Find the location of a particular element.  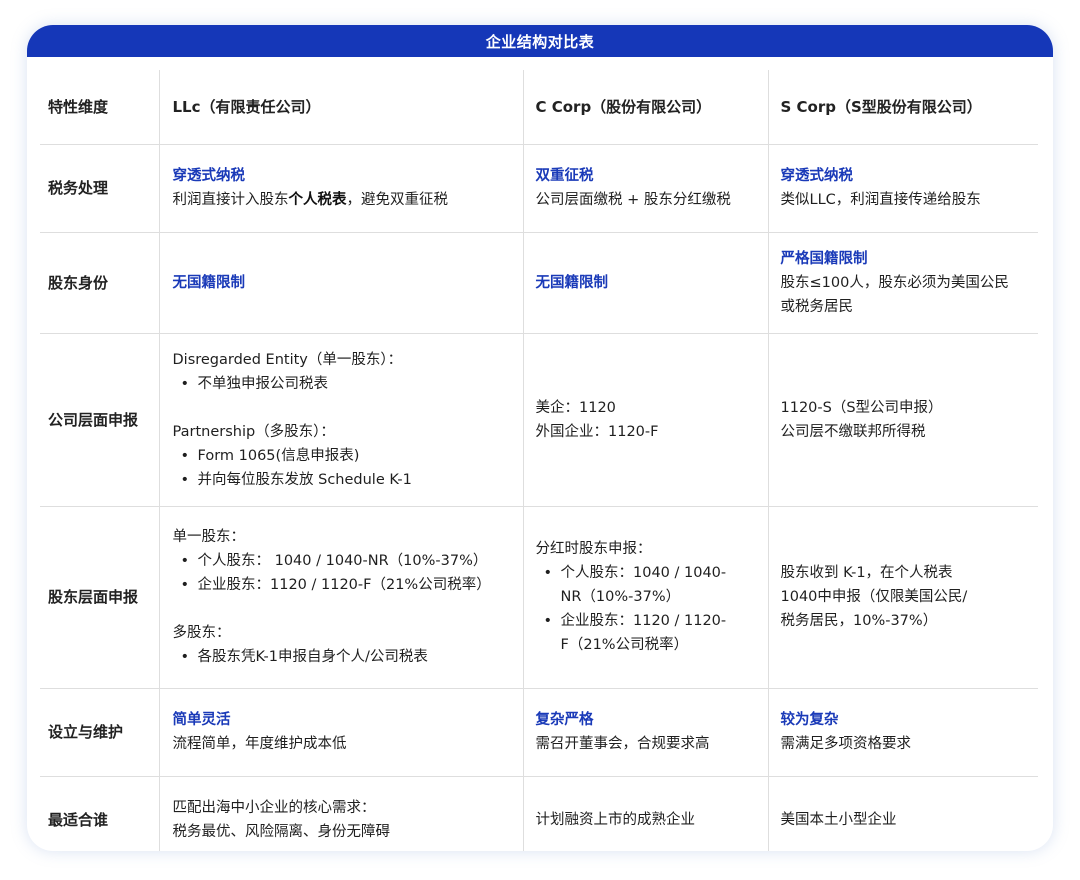

bullet-item: • 各股东凭K-1申报自身个人/公司税表 is located at coordinates (342, 657).